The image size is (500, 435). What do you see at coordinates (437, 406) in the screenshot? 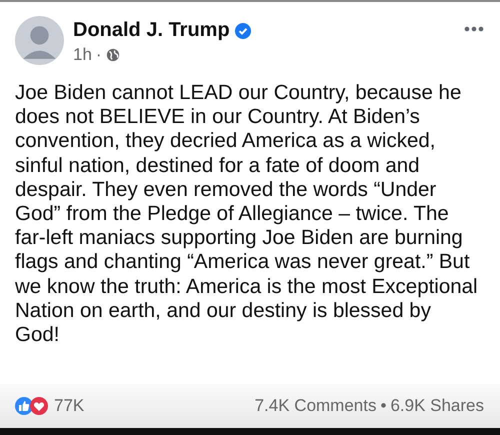
I see `shares-count: 6.9K Shares` at bounding box center [437, 406].